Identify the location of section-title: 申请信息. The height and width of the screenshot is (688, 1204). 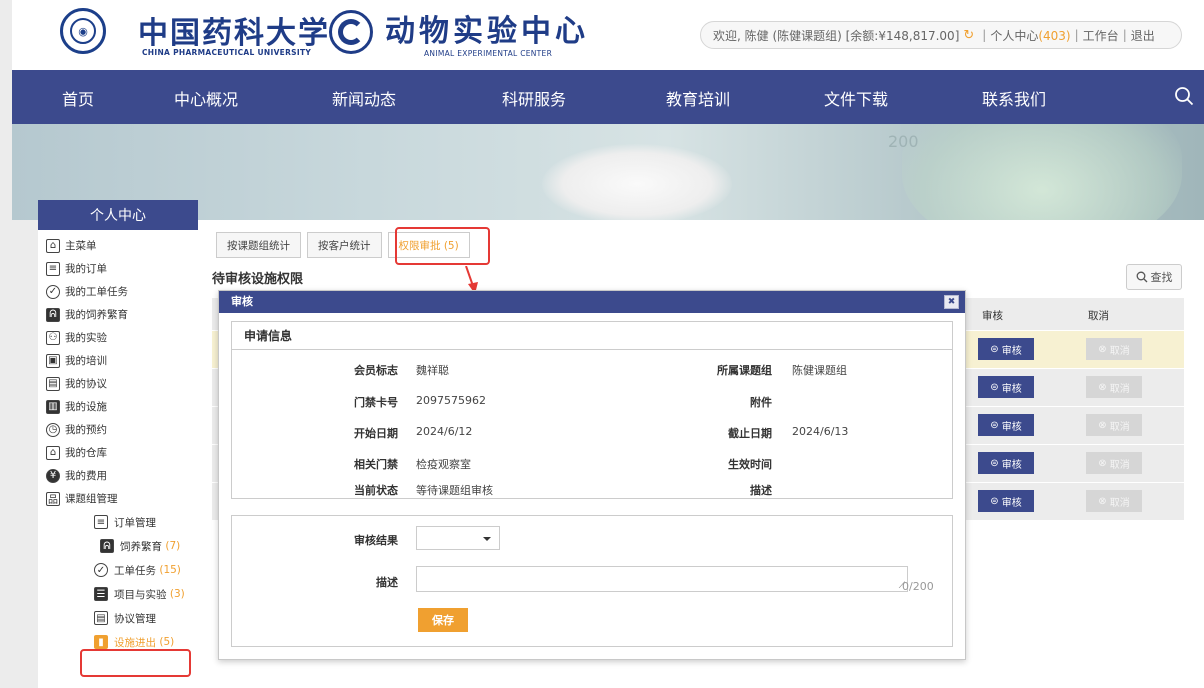
(592, 336).